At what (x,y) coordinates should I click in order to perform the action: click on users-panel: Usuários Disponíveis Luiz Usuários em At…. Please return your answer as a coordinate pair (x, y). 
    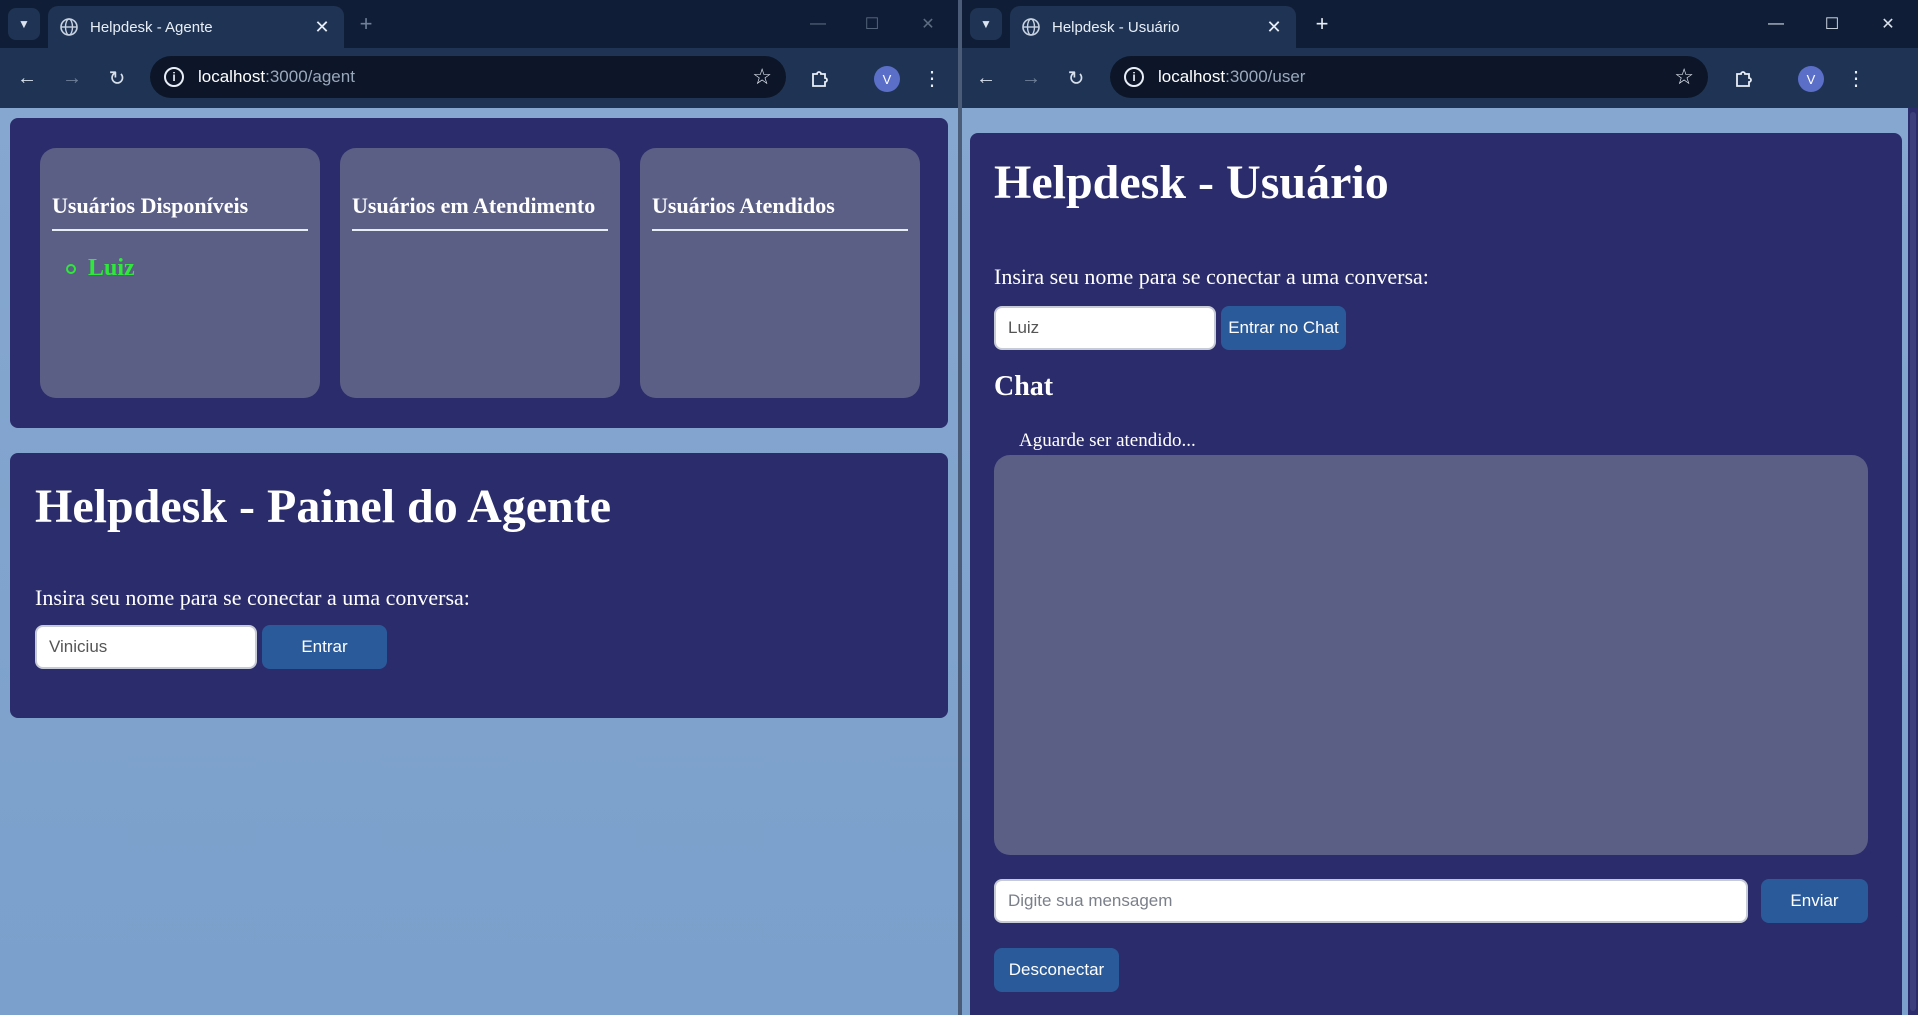
    Looking at the image, I should click on (479, 273).